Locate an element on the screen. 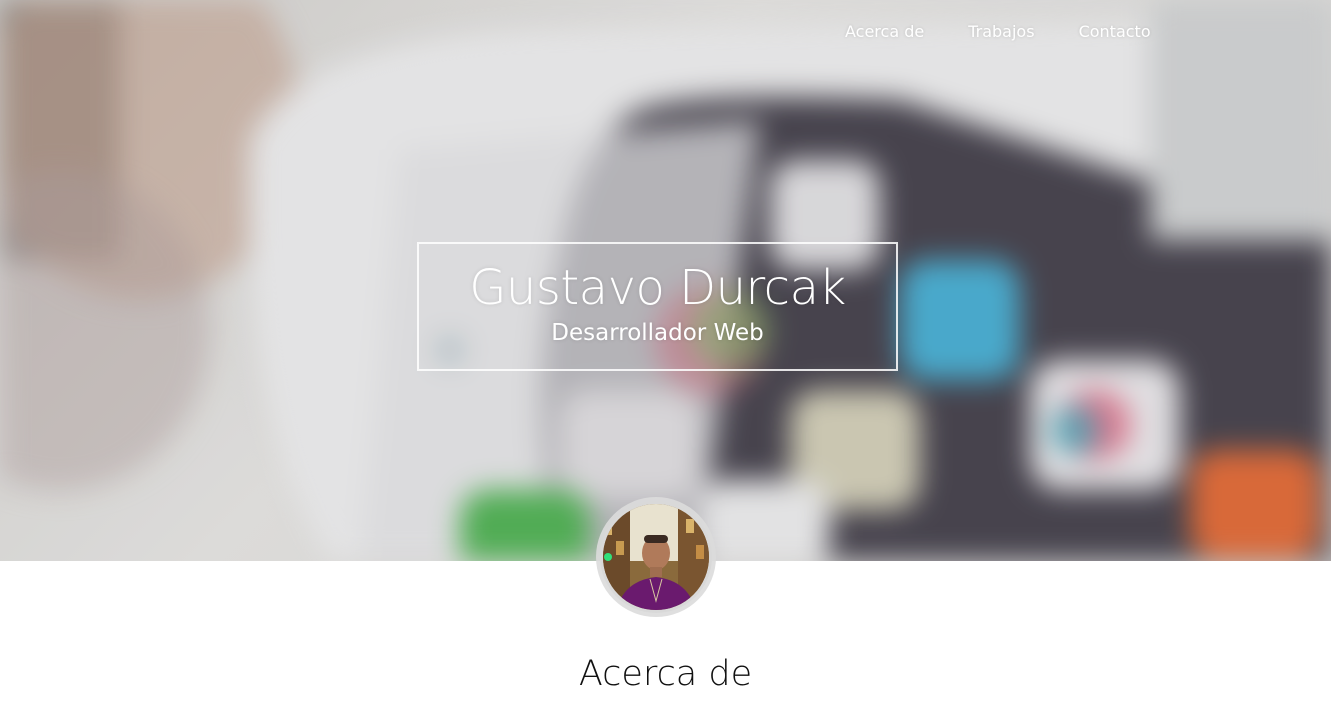  nav-link-acerca-de: Acerca de is located at coordinates (884, 32).